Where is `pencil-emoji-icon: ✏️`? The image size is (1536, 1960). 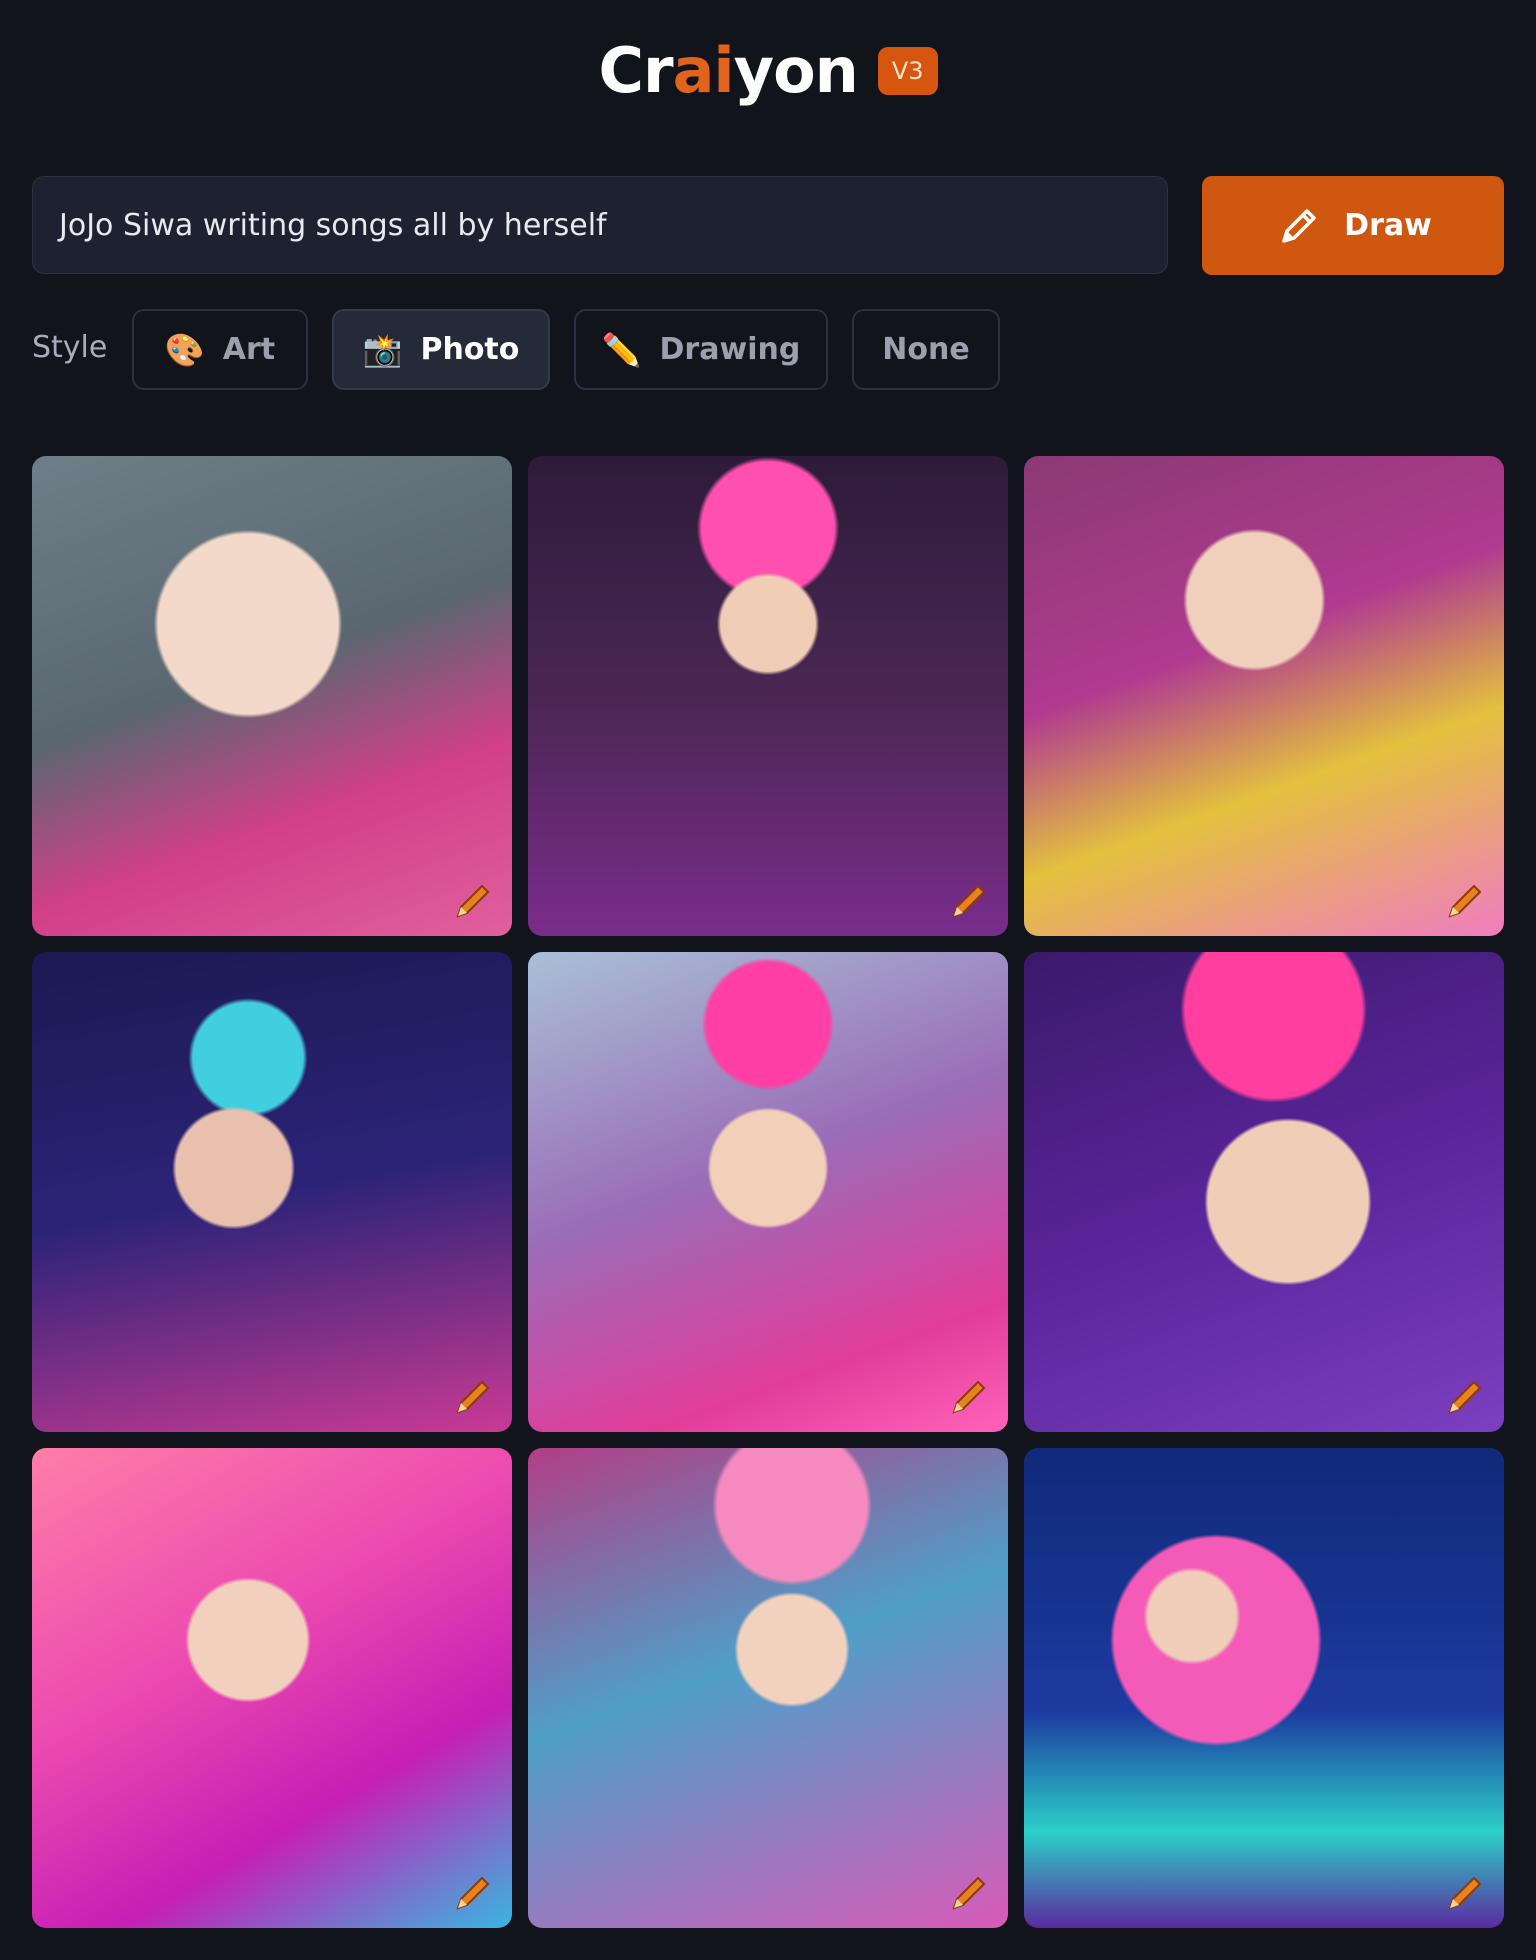 pencil-emoji-icon: ✏️ is located at coordinates (621, 349).